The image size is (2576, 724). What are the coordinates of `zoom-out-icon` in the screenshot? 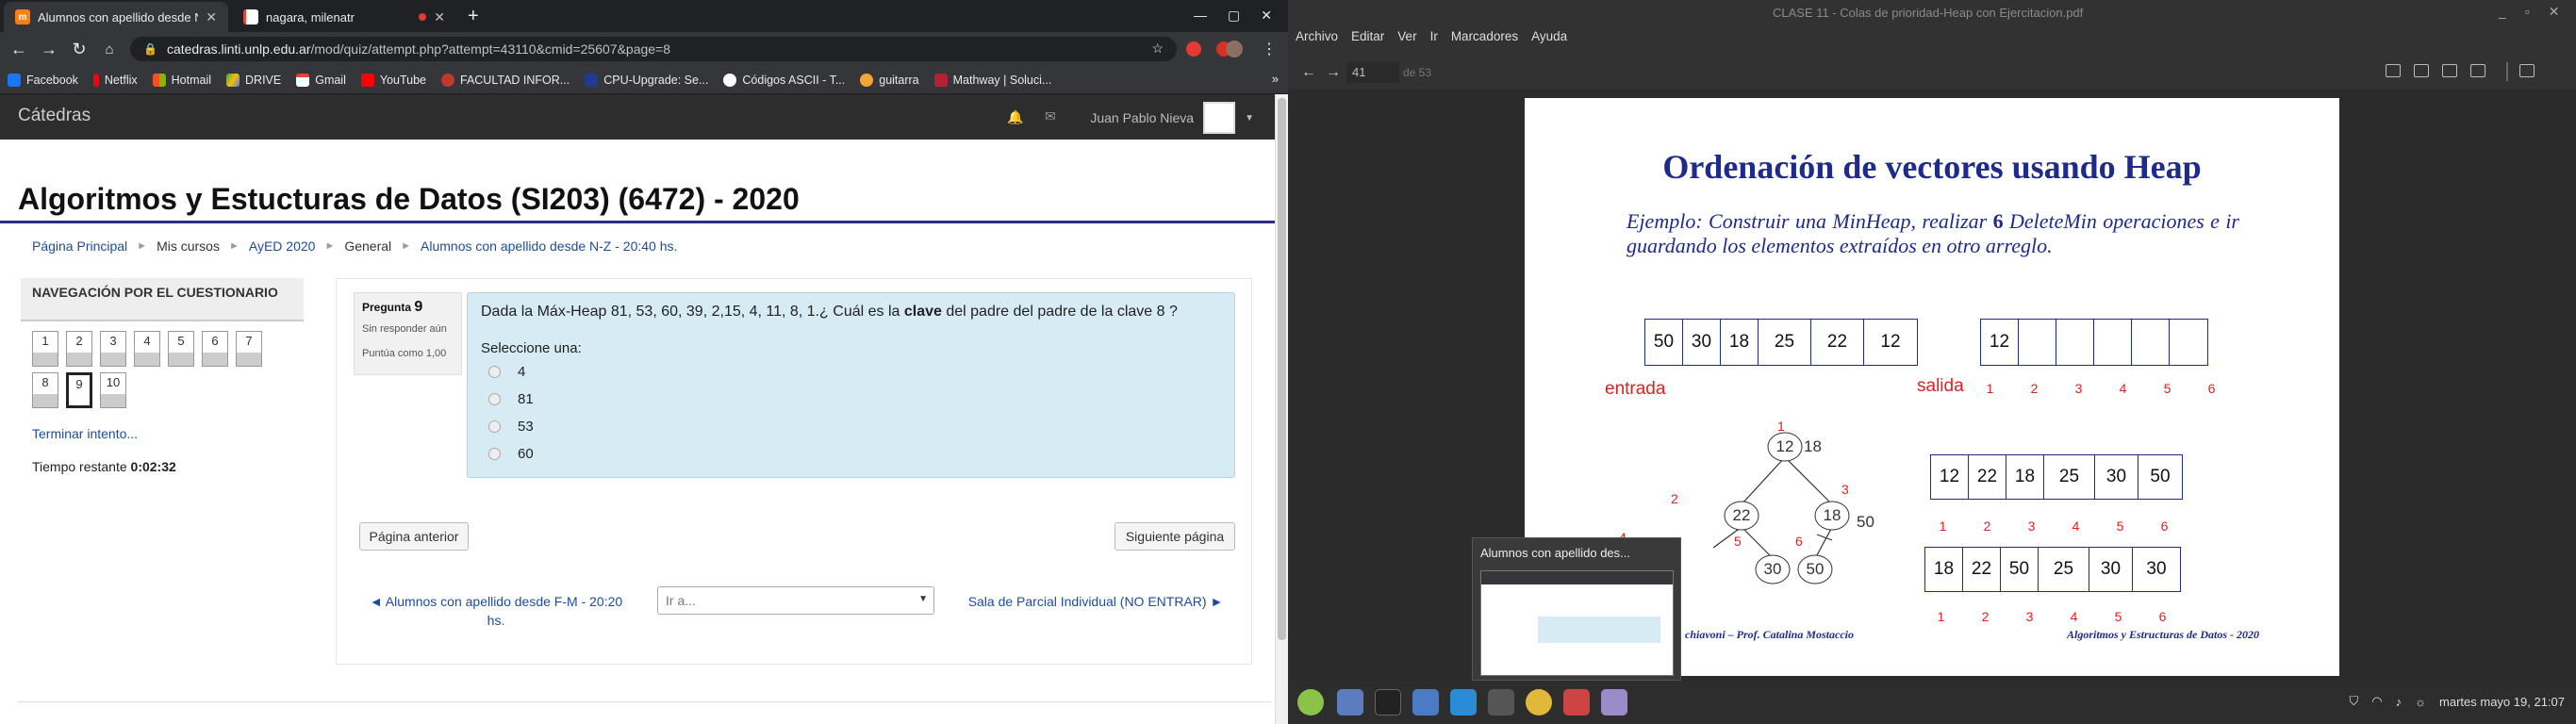 It's located at (2449, 70).